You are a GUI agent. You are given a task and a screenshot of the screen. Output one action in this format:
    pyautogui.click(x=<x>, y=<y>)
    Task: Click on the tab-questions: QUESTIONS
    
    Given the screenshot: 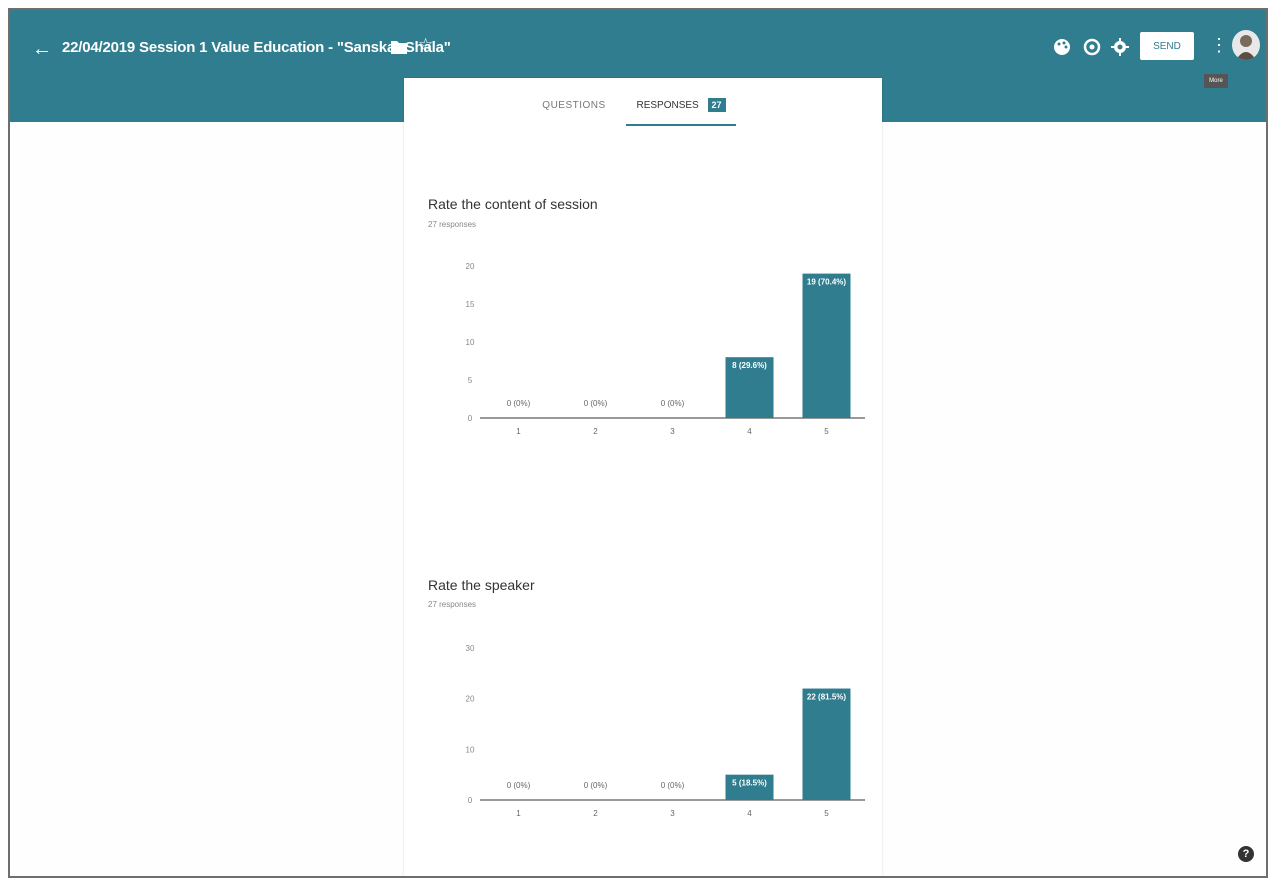 What is the action you would take?
    pyautogui.click(x=574, y=107)
    